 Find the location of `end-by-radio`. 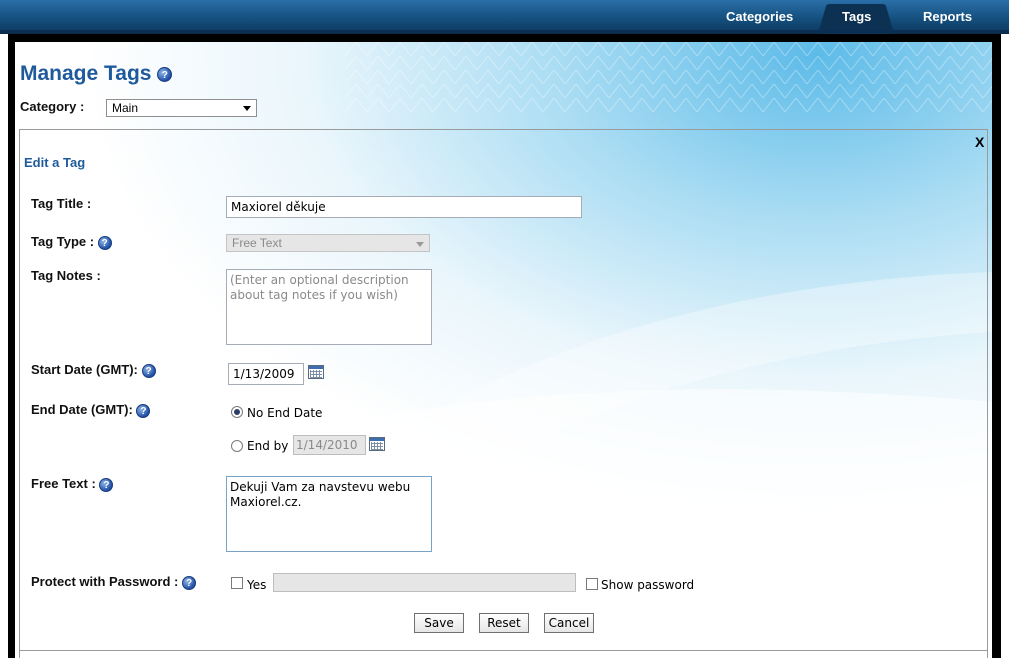

end-by-radio is located at coordinates (237, 446).